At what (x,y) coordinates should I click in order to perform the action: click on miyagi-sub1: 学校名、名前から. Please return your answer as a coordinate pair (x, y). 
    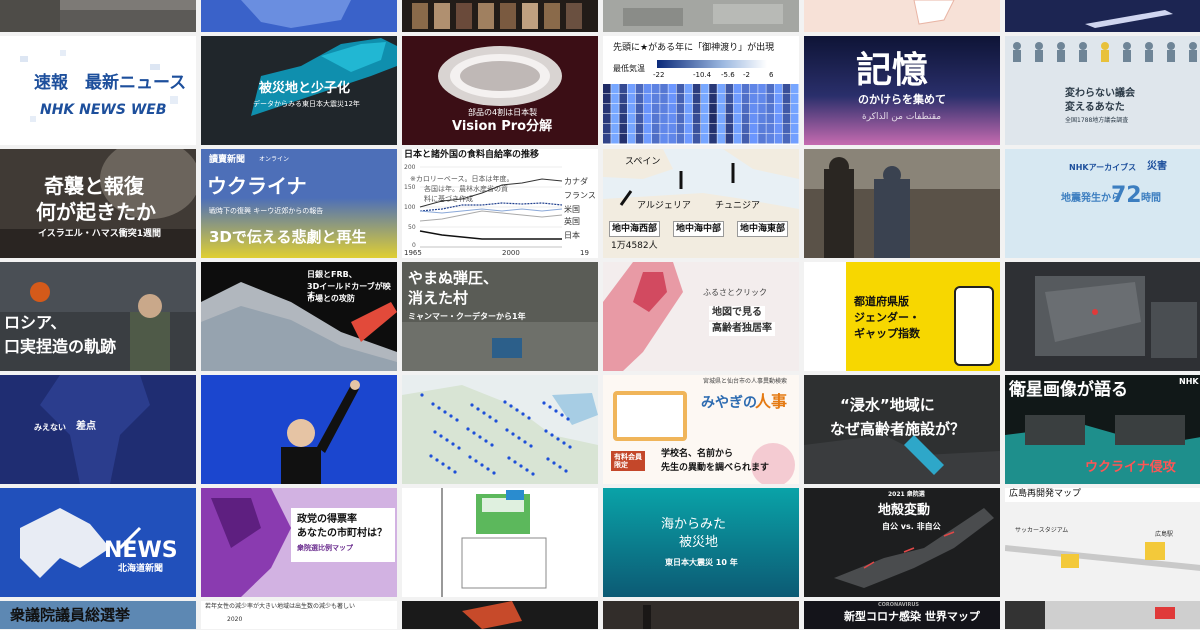
    Looking at the image, I should click on (697, 454).